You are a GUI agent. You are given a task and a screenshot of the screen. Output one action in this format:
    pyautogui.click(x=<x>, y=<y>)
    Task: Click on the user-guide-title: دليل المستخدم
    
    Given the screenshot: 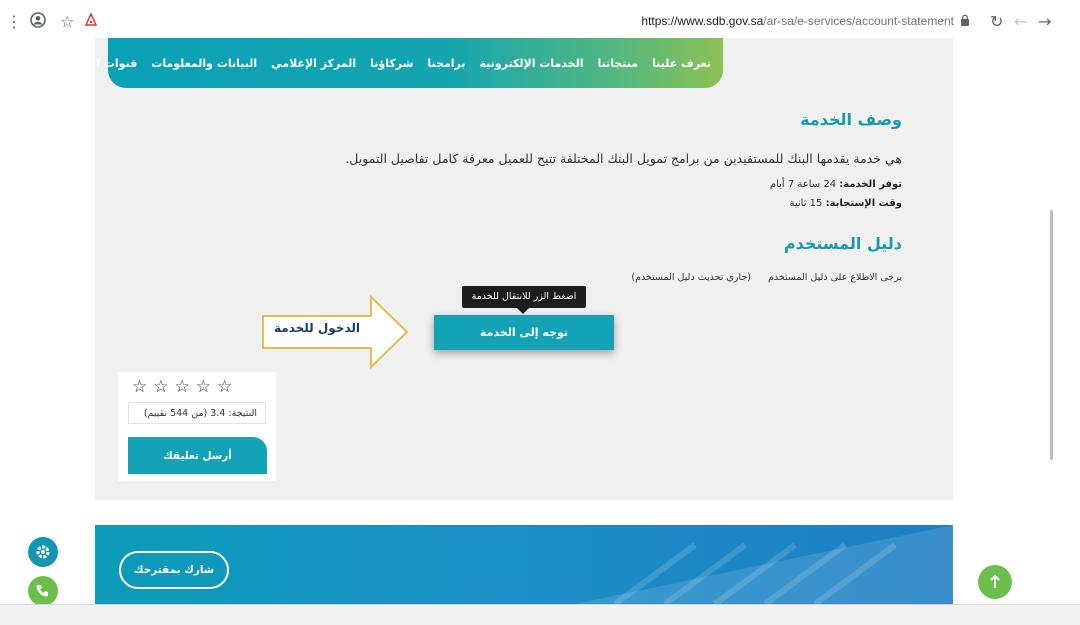 What is the action you would take?
    pyautogui.click(x=842, y=243)
    